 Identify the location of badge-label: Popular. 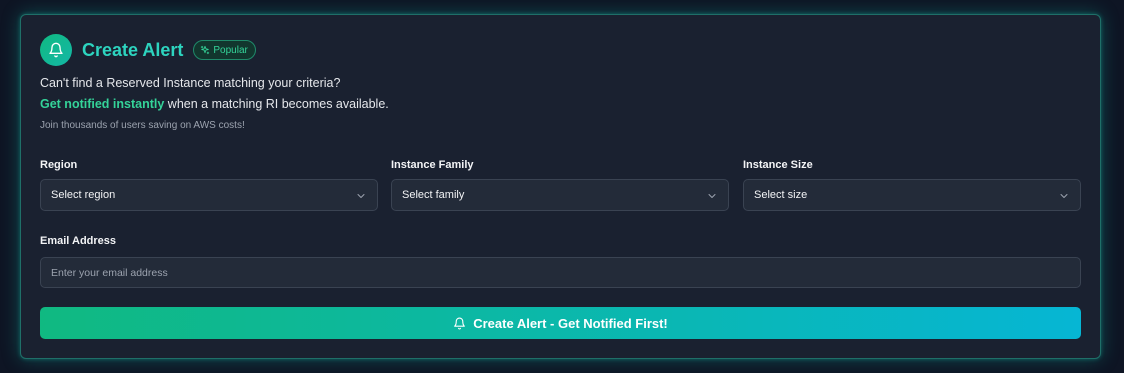
(230, 50).